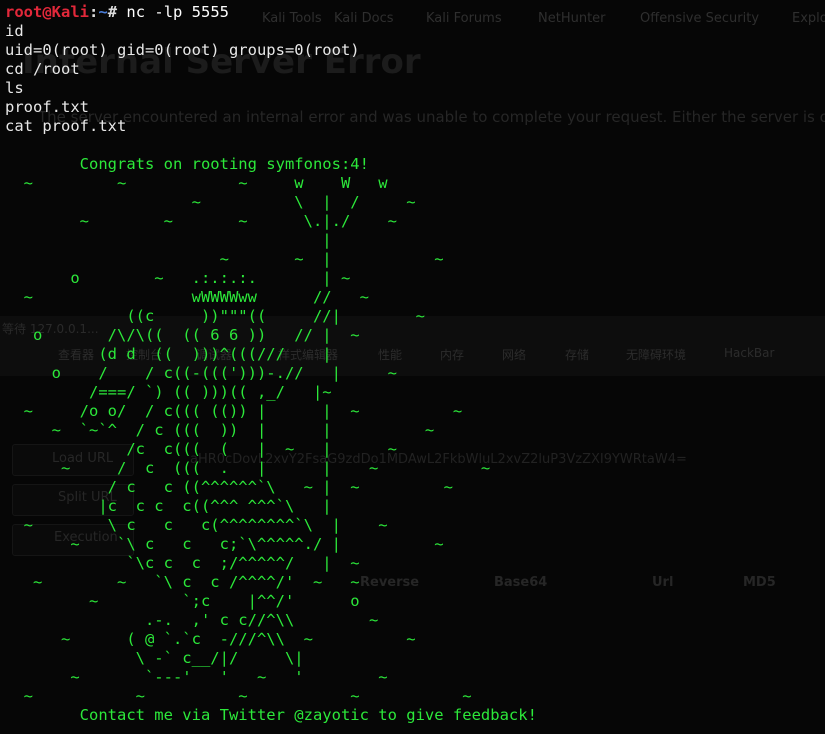 The height and width of the screenshot is (734, 825). Describe the element at coordinates (112, 12) in the screenshot. I see `prompt-symbol: #` at that location.